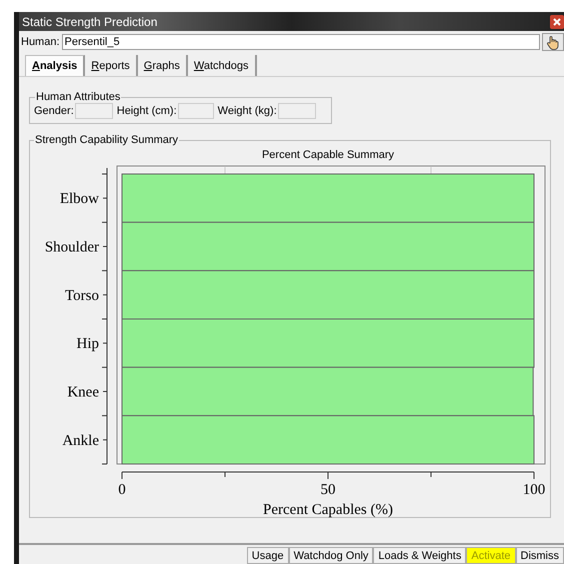 The image size is (564, 564). I want to click on axis-label: Knee, so click(83, 392).